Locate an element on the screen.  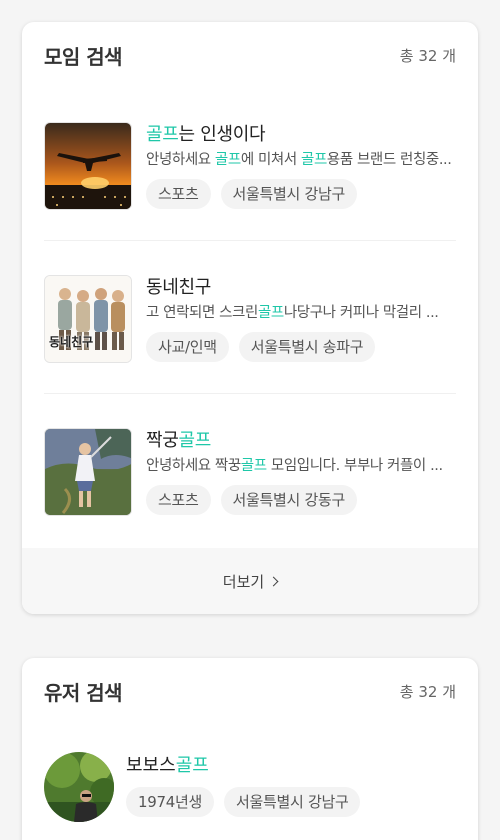
user-result-count: 총 32 개 is located at coordinates (427, 691).